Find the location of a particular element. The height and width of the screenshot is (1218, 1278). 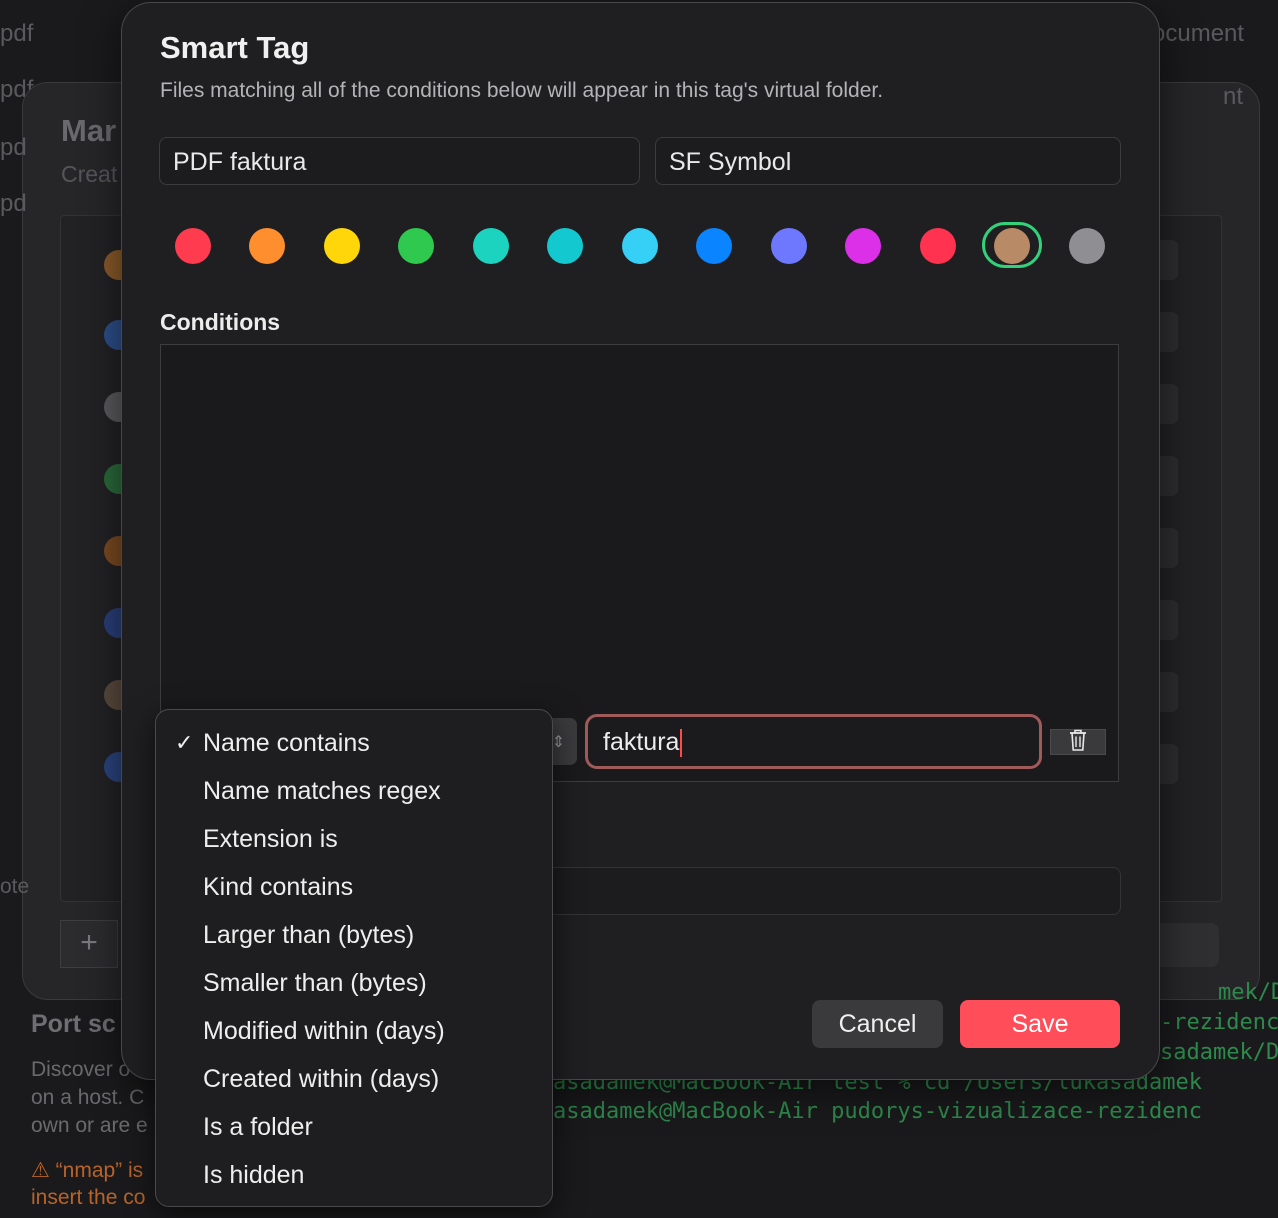

delete-condition-button is located at coordinates (1078, 742).